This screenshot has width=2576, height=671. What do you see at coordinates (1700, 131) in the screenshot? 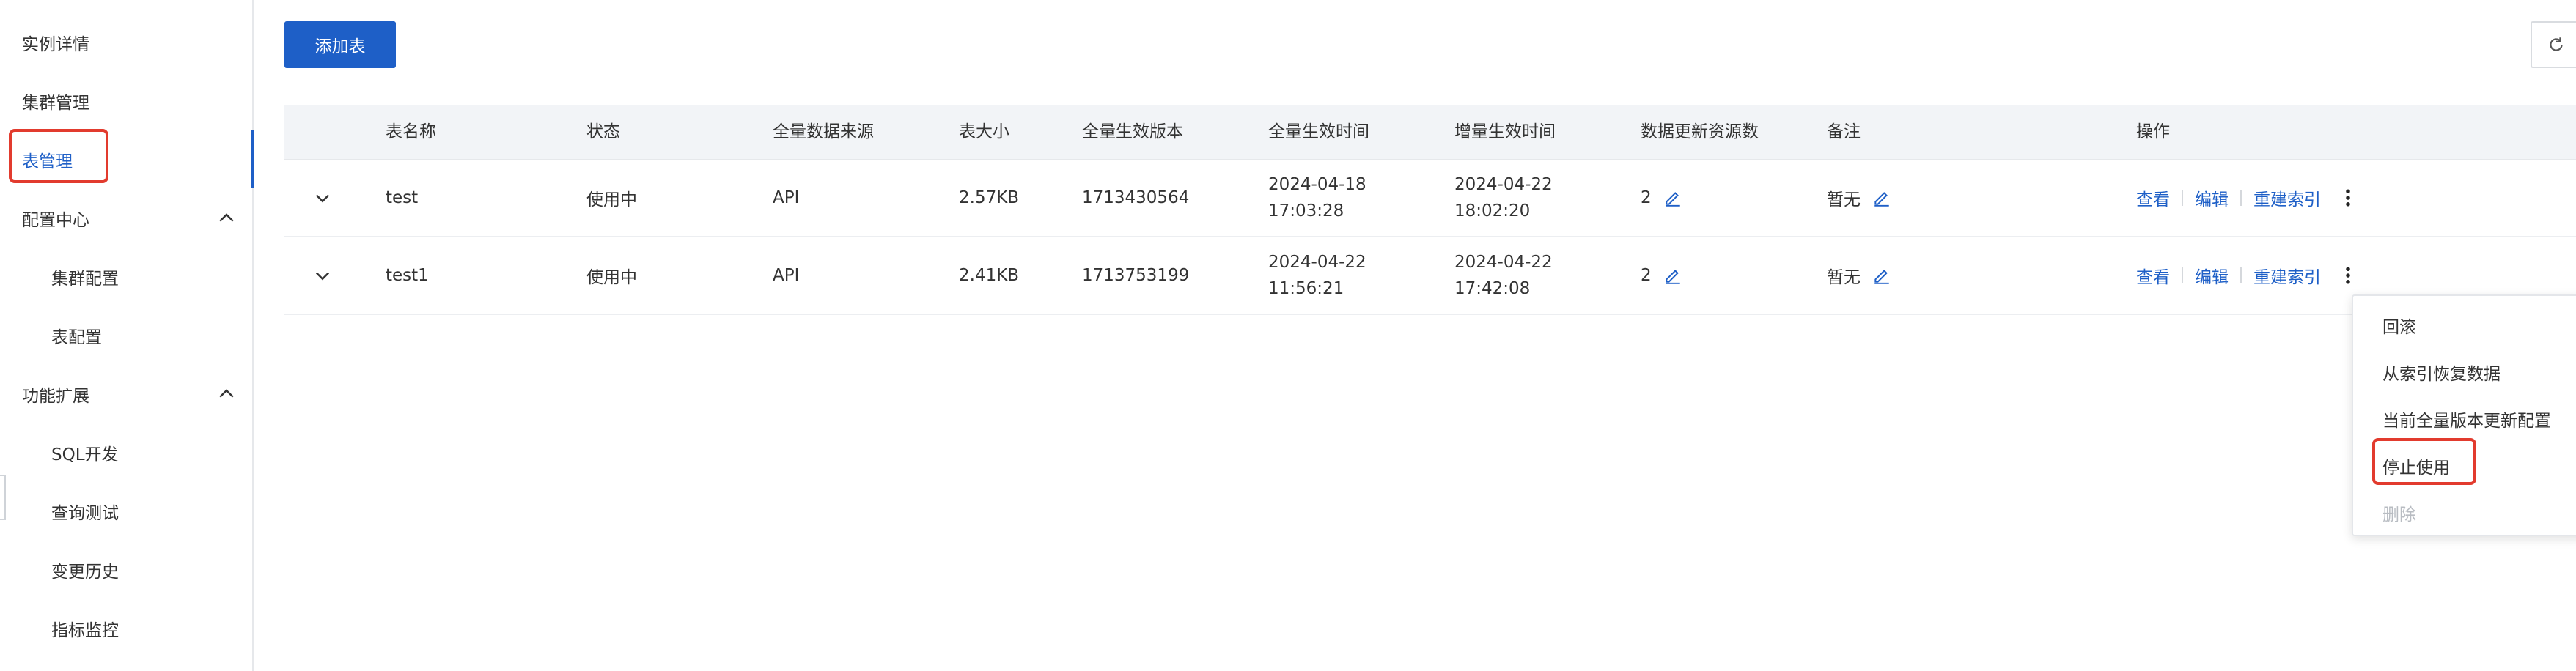
I see `column-header: 数据更新资源数` at bounding box center [1700, 131].